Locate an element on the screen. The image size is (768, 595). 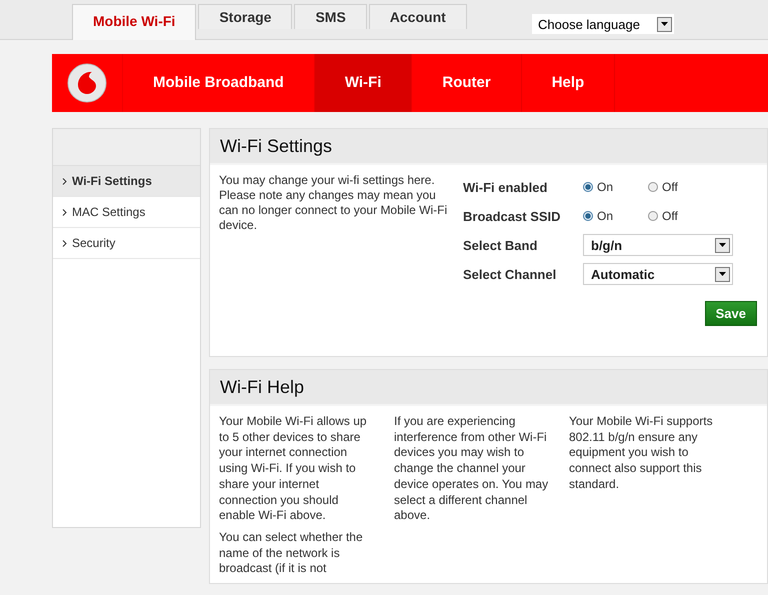
nav-tab: Router is located at coordinates (467, 83).